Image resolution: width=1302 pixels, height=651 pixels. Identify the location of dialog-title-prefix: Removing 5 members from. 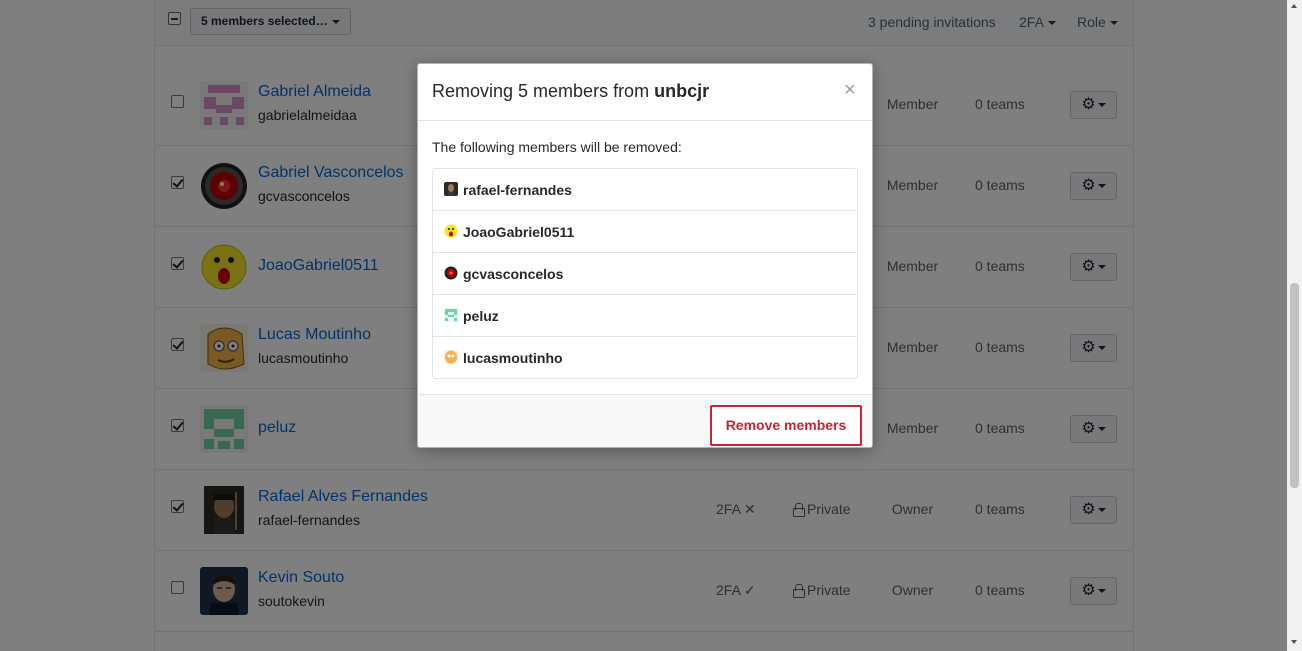
(543, 91).